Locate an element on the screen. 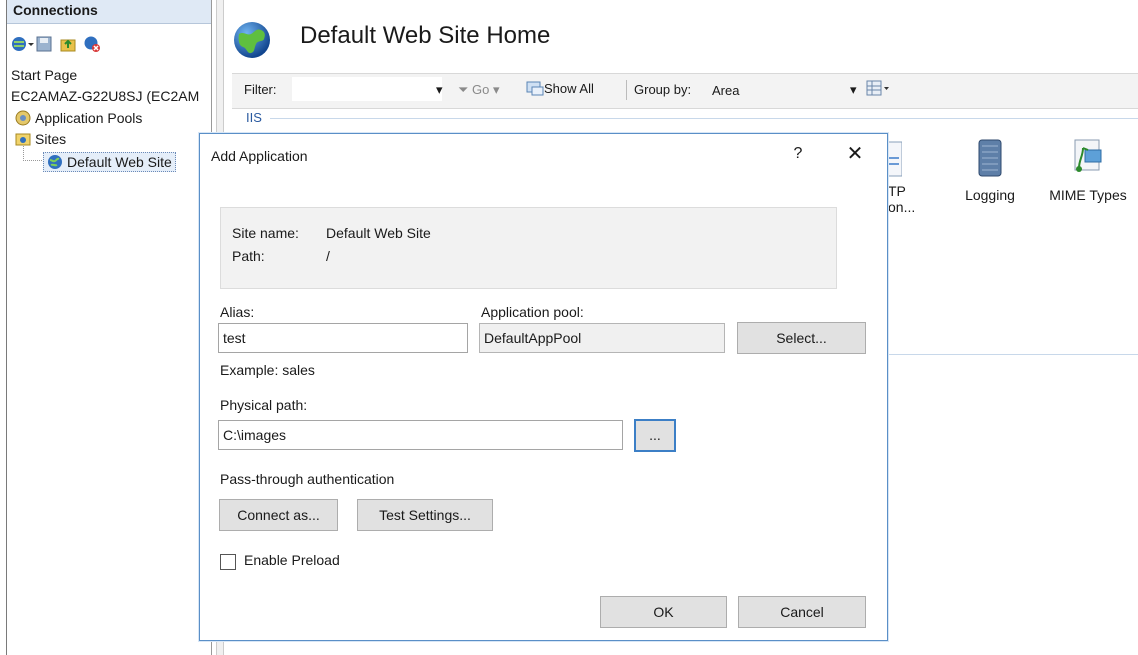  feature-label: TP is located at coordinates (897, 191).